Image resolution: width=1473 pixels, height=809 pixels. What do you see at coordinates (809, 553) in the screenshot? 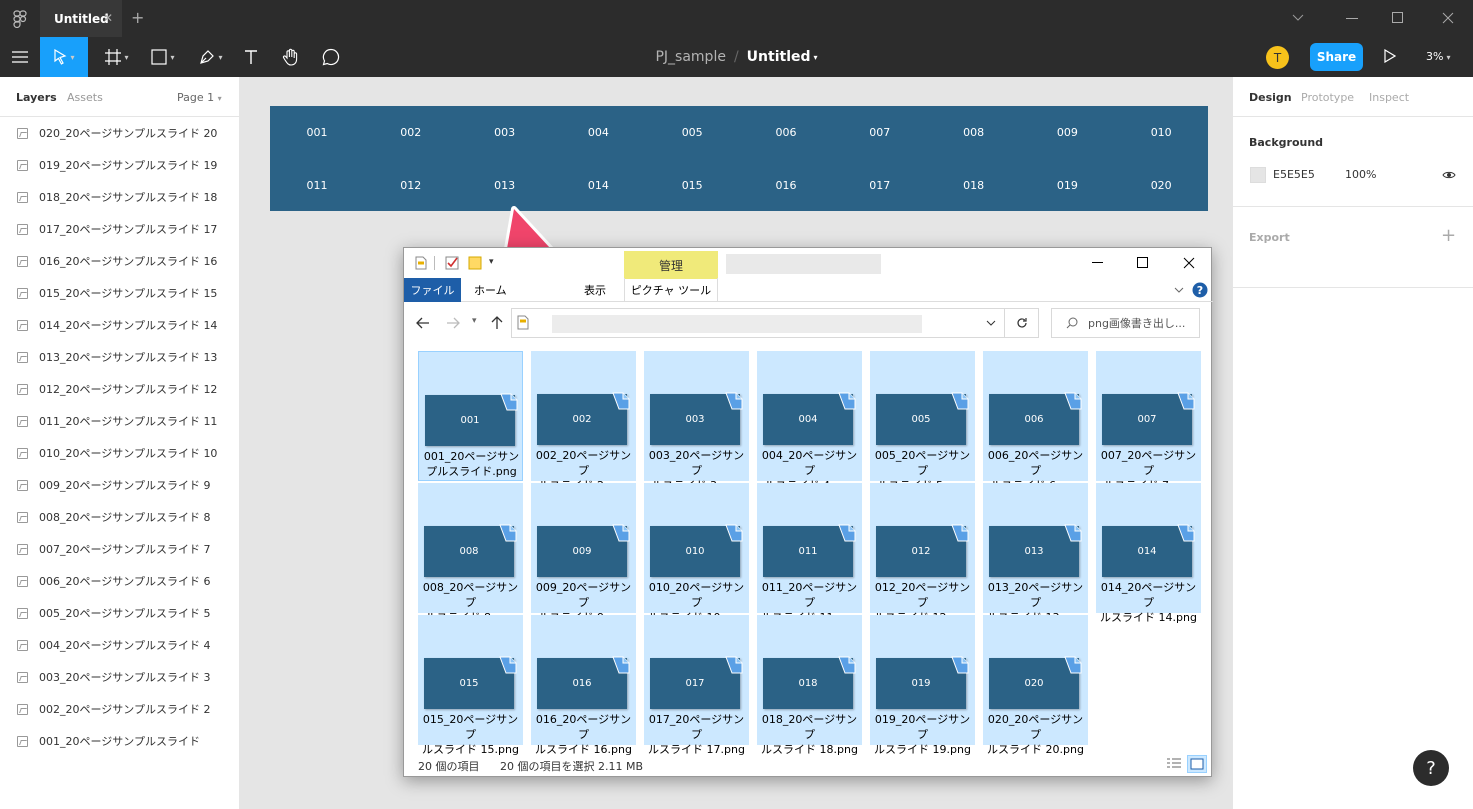
I see `file-item: 011011_20ページサンプルスライド 11.png` at bounding box center [809, 553].